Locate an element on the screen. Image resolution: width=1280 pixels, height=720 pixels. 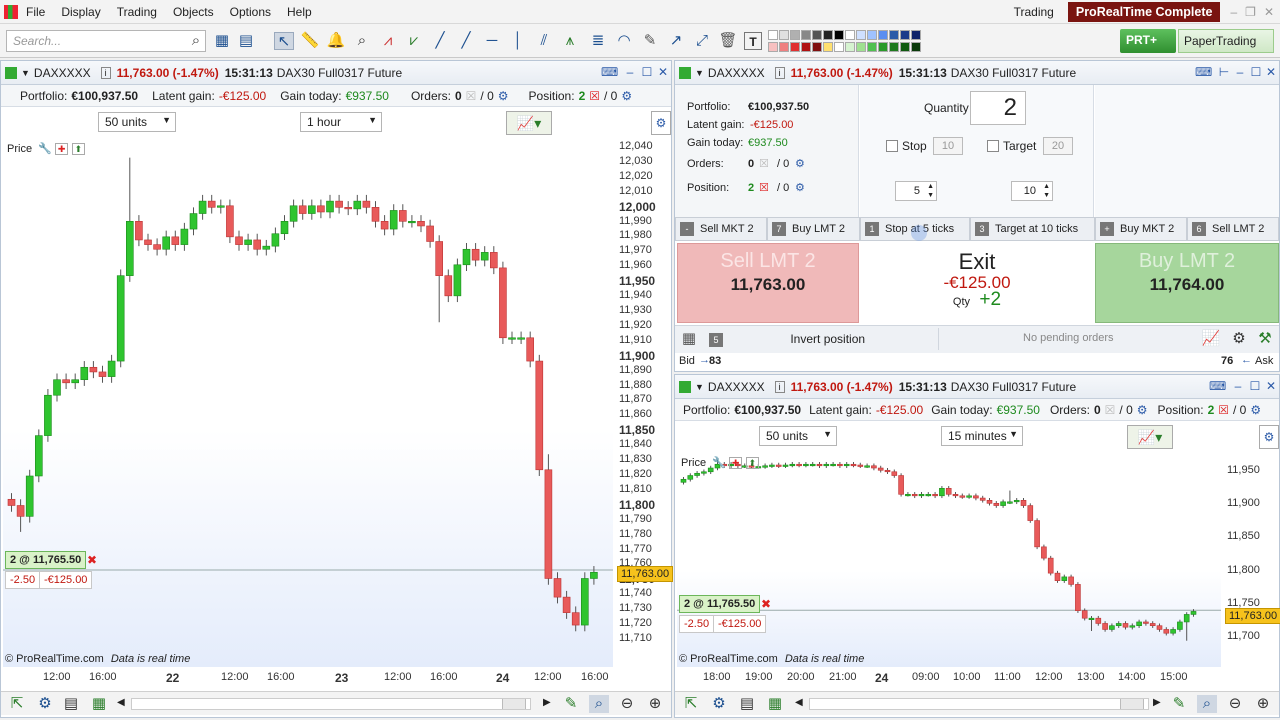
menu-objects: Objects is located at coordinates (193, 12).